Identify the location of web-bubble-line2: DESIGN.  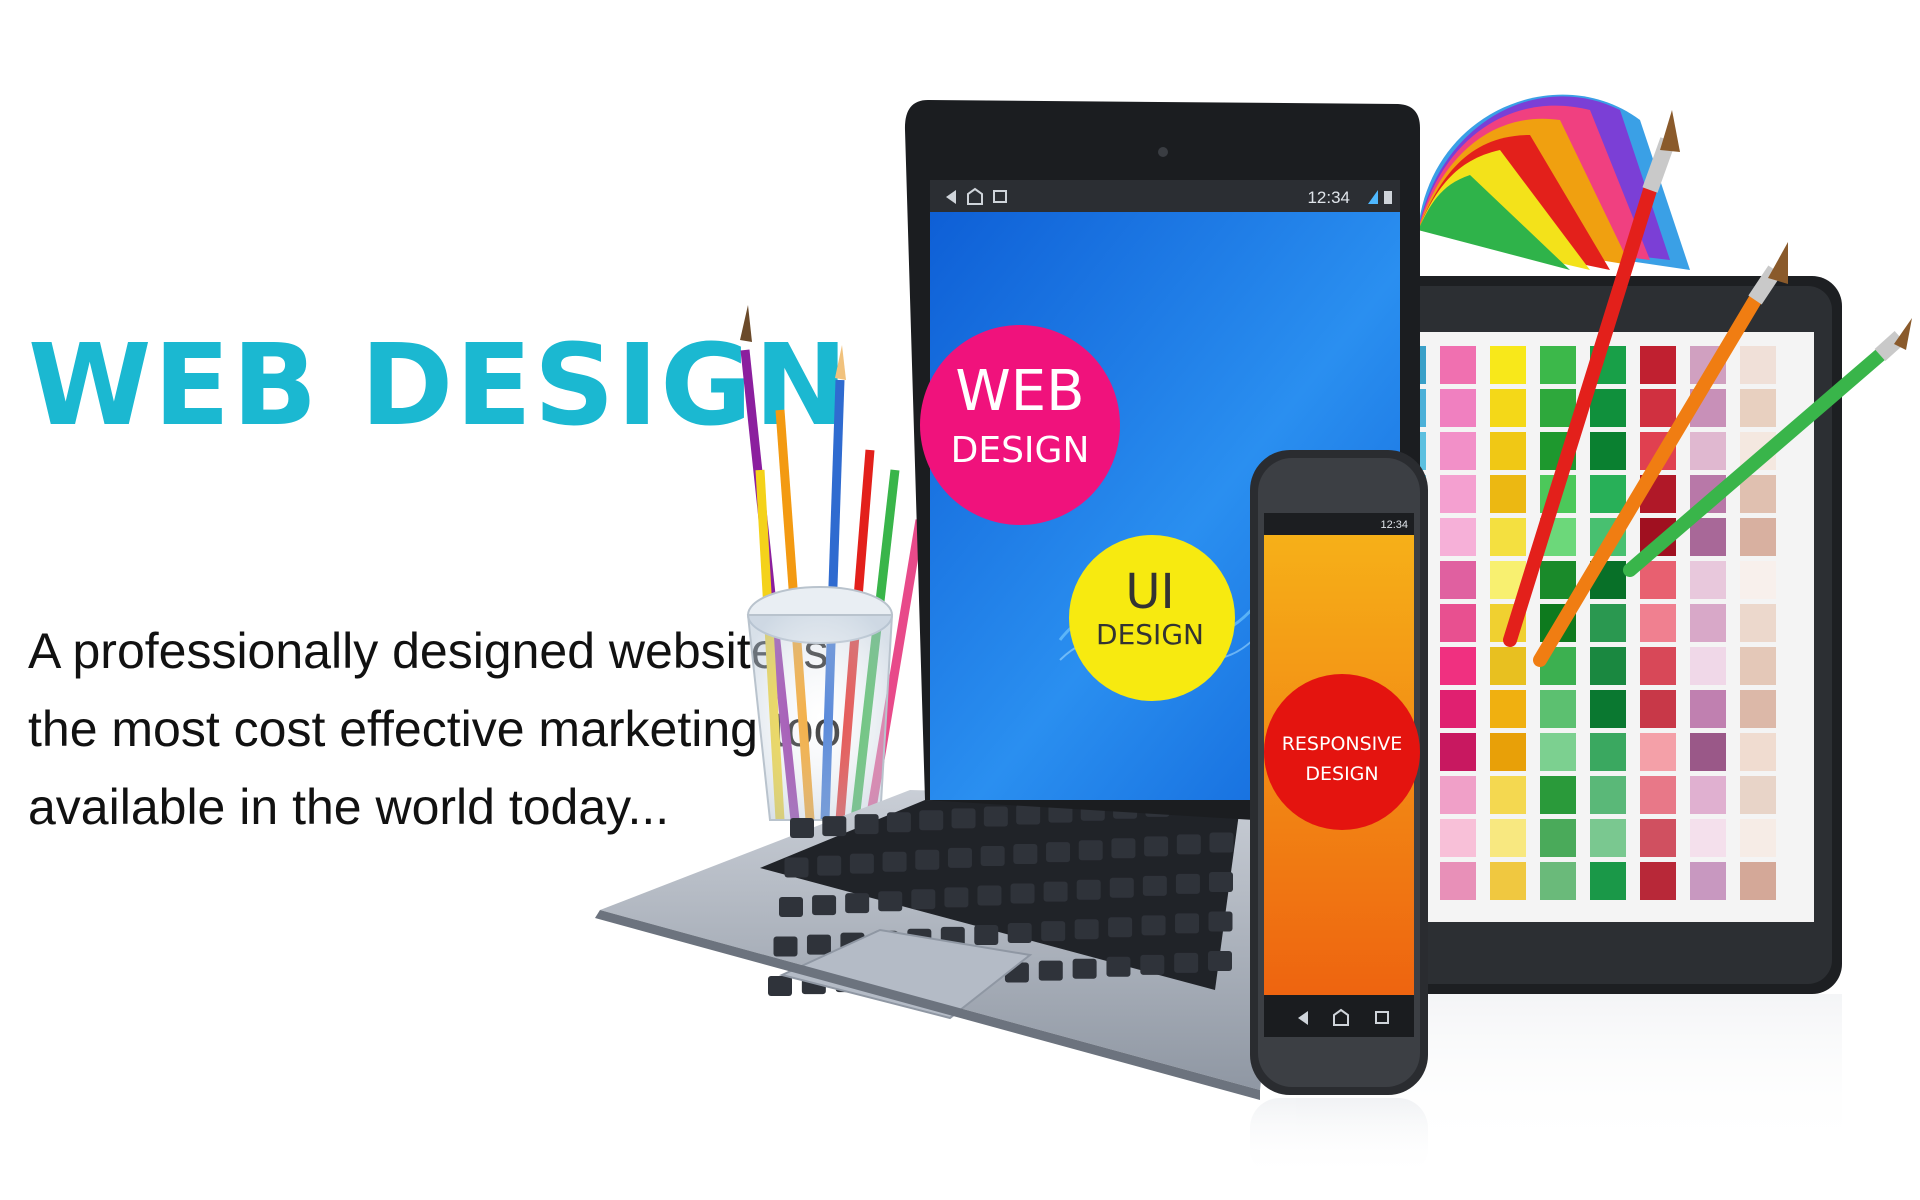
(1020, 450).